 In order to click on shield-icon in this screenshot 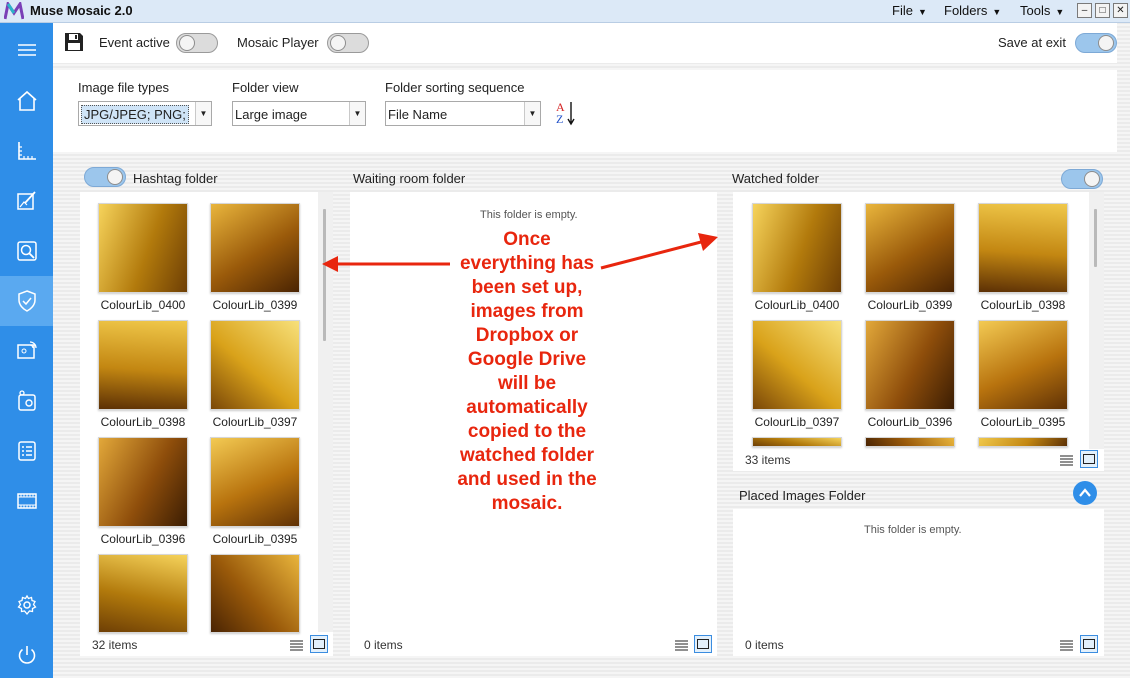, I will do `click(26, 301)`.